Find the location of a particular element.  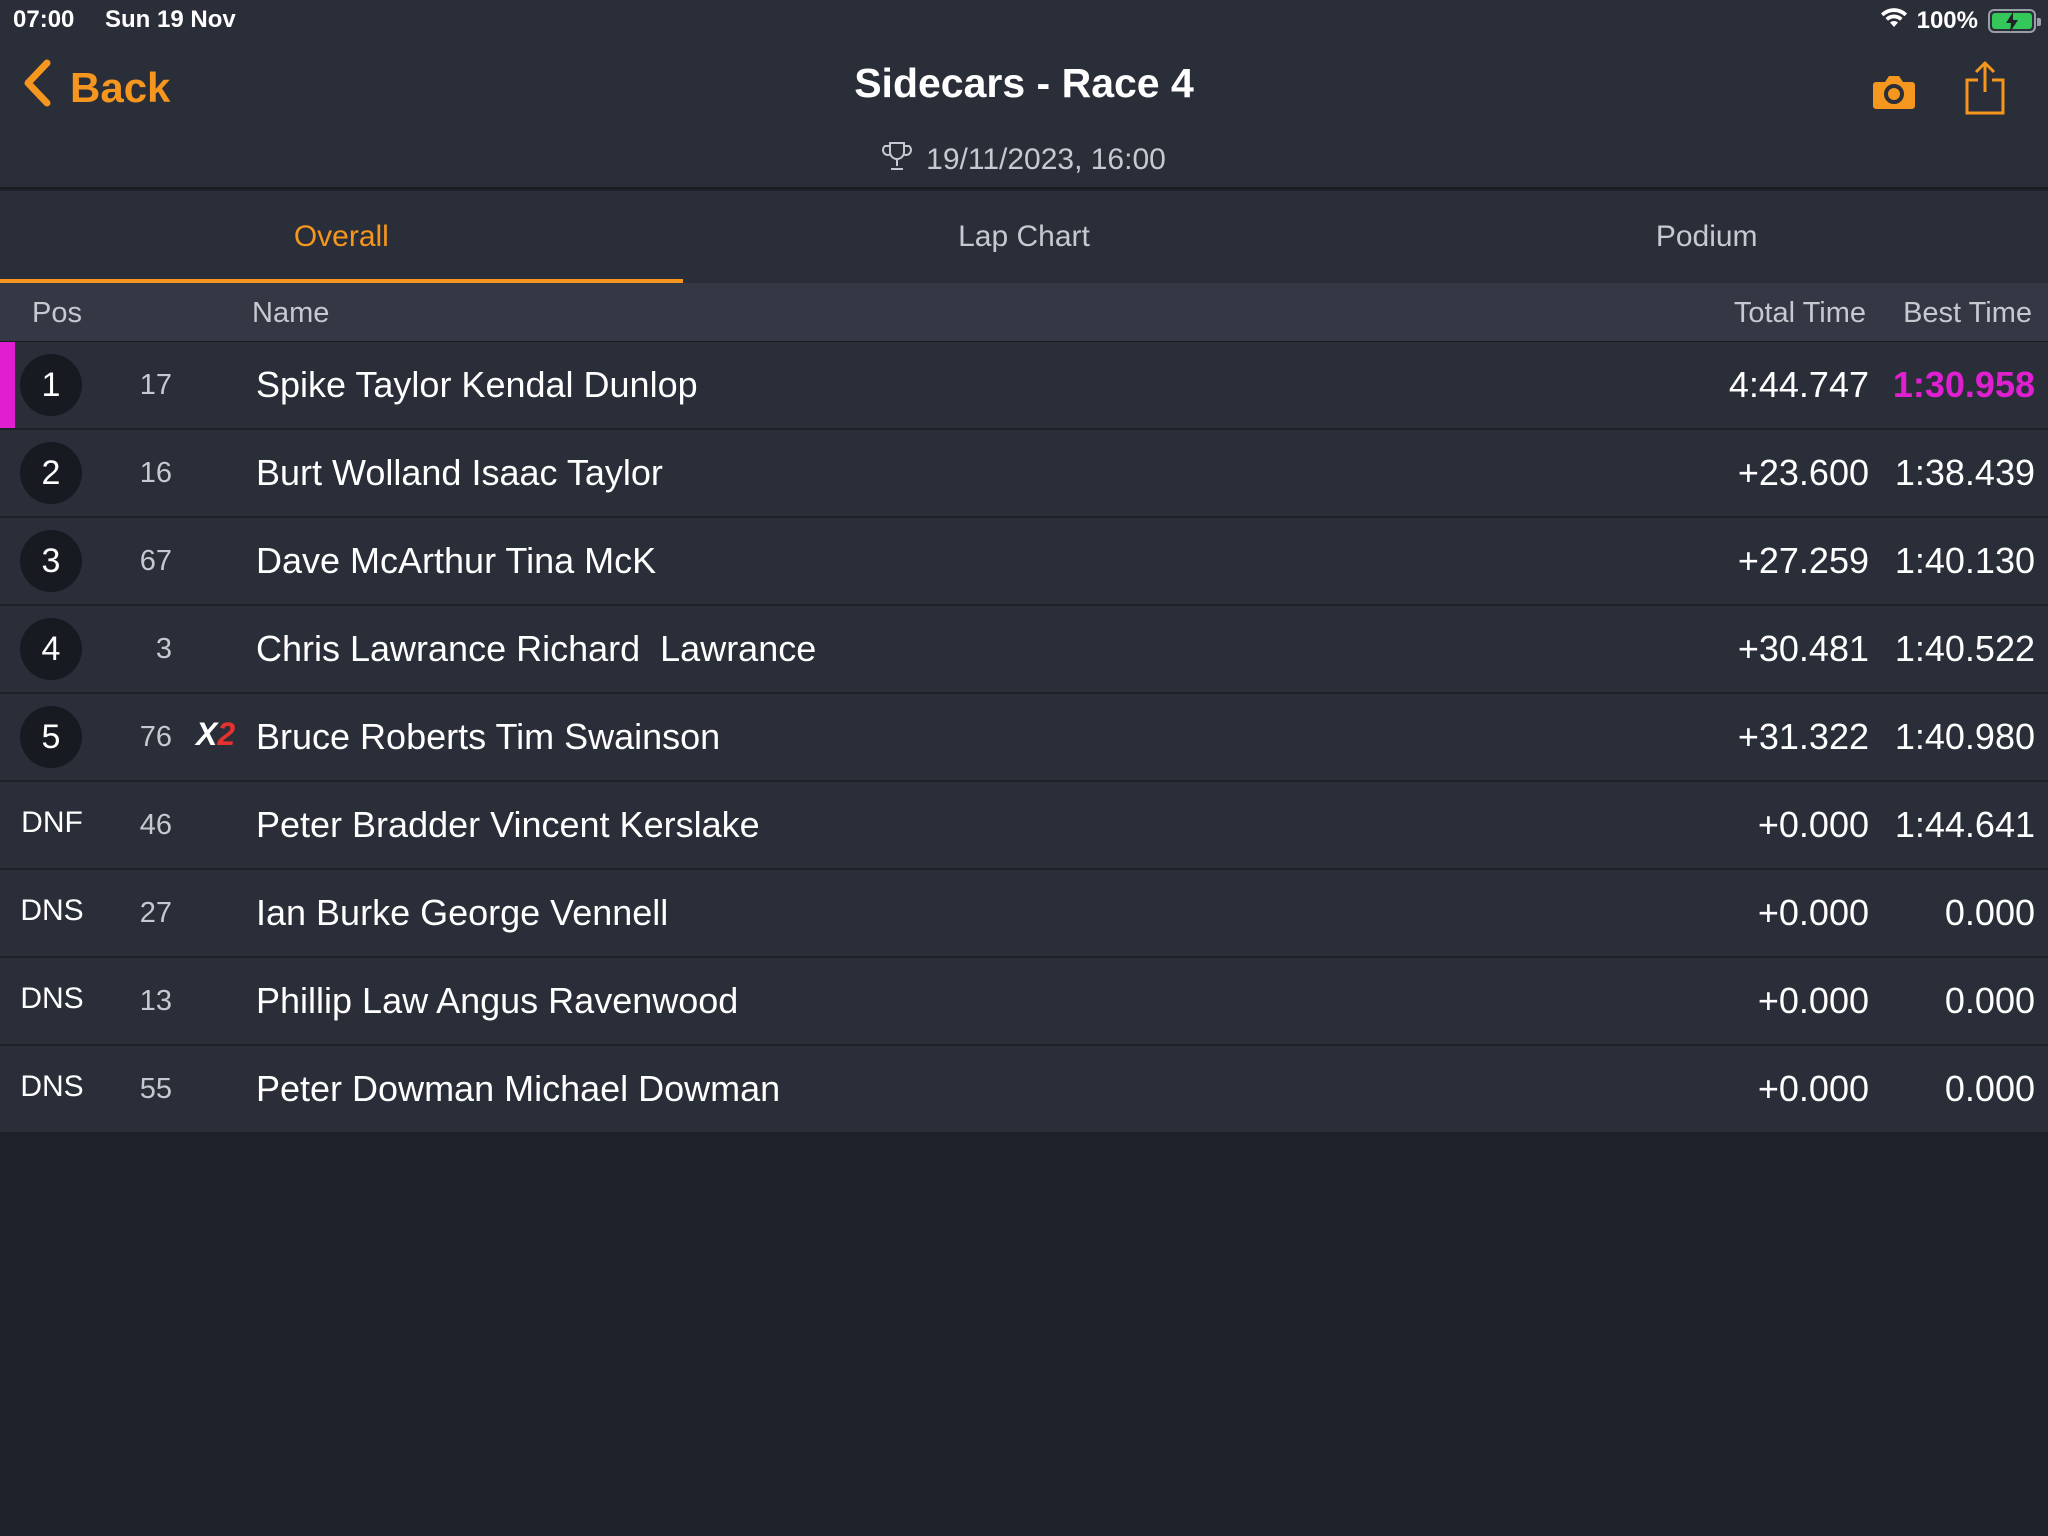

race-number: 13 is located at coordinates (155, 1001).